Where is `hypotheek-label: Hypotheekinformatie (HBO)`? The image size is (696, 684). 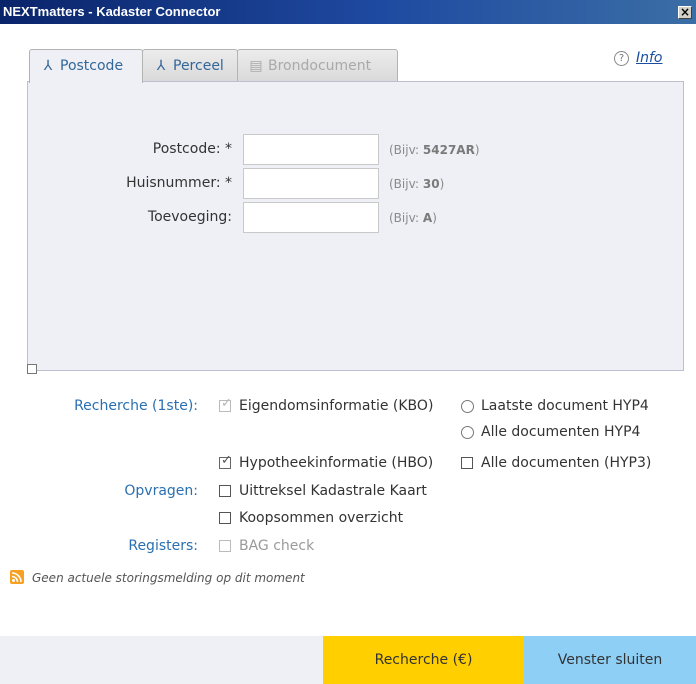 hypotheek-label: Hypotheekinformatie (HBO) is located at coordinates (336, 463).